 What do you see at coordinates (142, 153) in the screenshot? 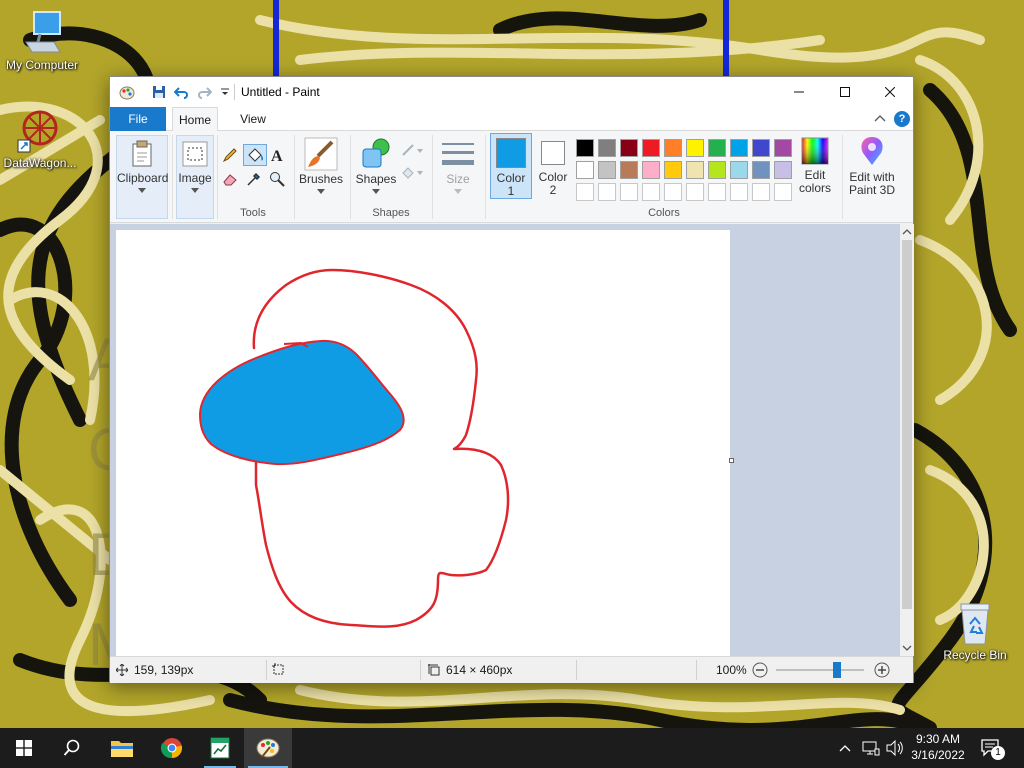
I see `clipboard-icon` at bounding box center [142, 153].